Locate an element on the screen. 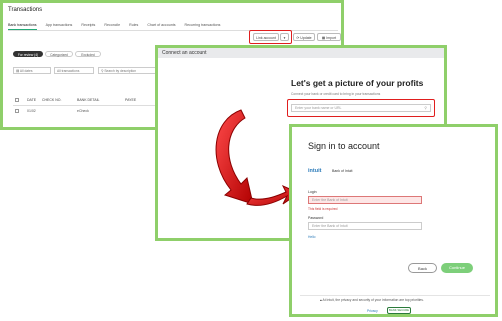 The height and width of the screenshot is (321, 502). continue-button: Continue is located at coordinates (457, 268).